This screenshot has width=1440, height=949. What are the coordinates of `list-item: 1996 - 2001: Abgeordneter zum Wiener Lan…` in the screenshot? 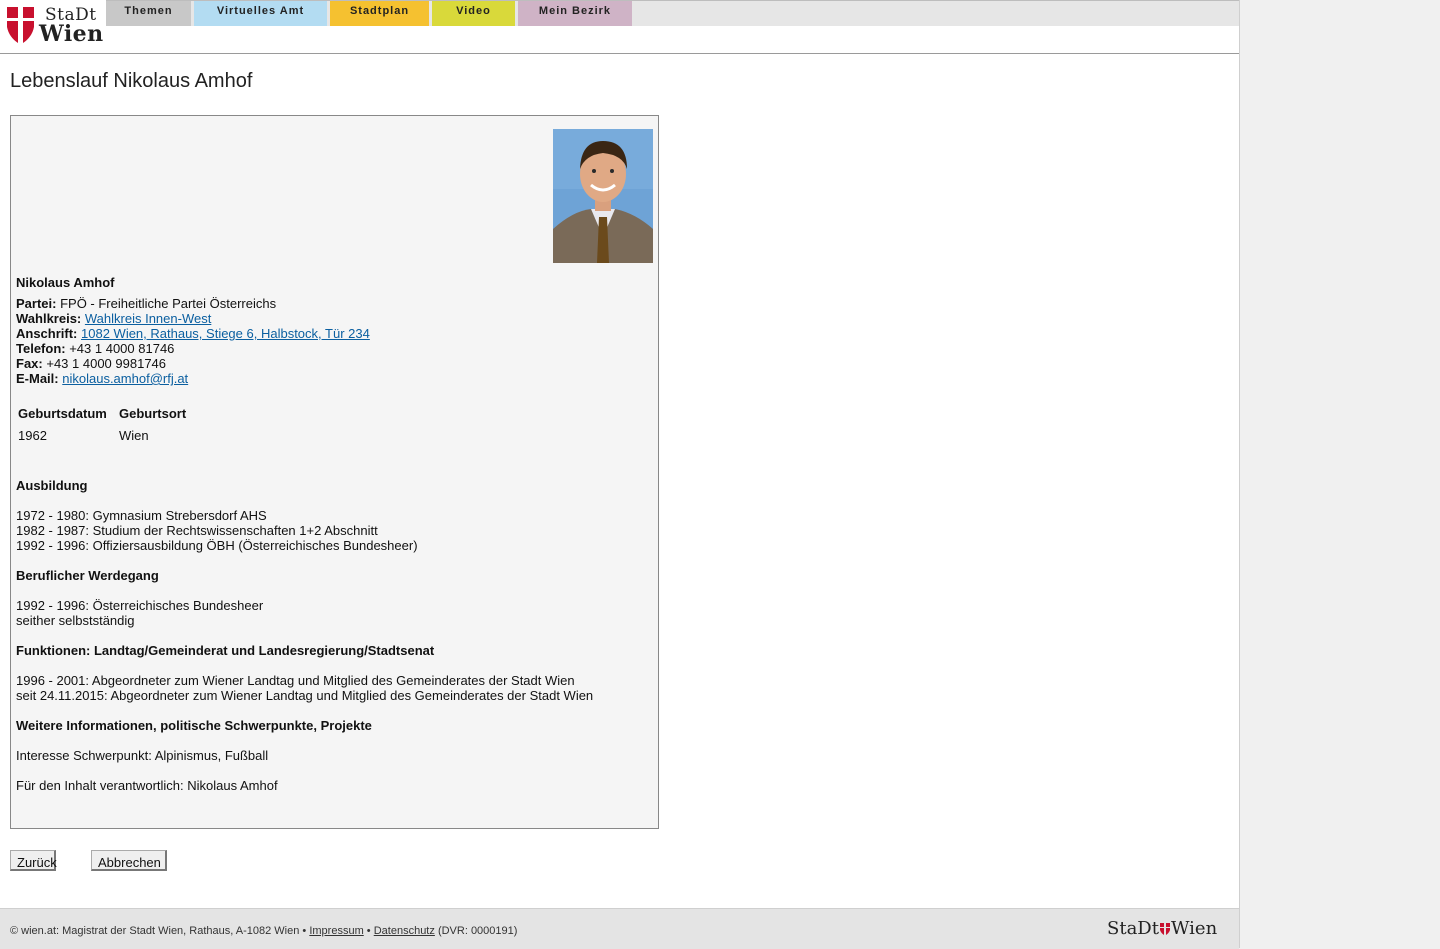 It's located at (295, 680).